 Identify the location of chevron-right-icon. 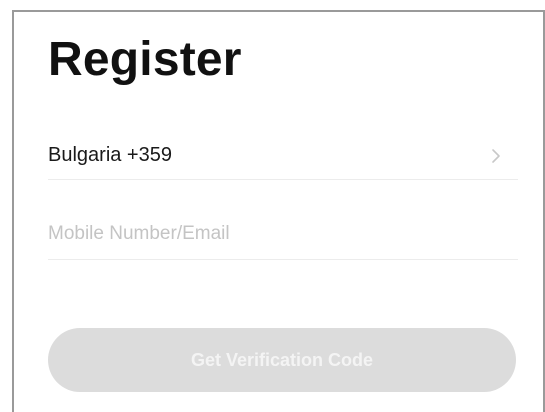
(496, 156).